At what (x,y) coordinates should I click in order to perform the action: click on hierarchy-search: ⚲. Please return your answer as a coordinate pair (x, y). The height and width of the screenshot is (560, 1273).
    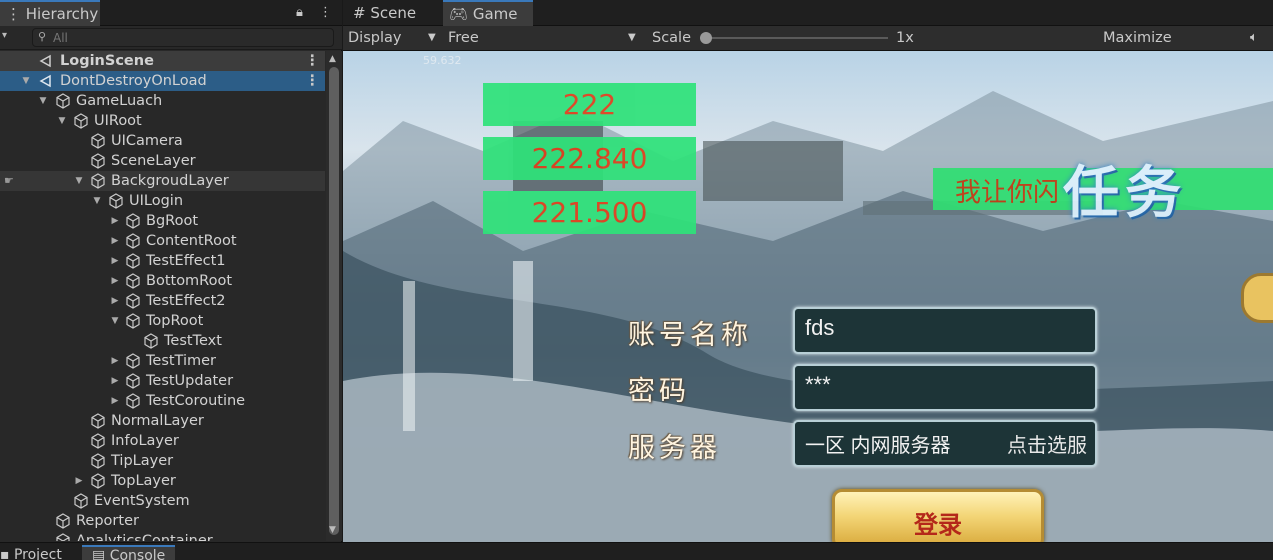
    Looking at the image, I should click on (183, 37).